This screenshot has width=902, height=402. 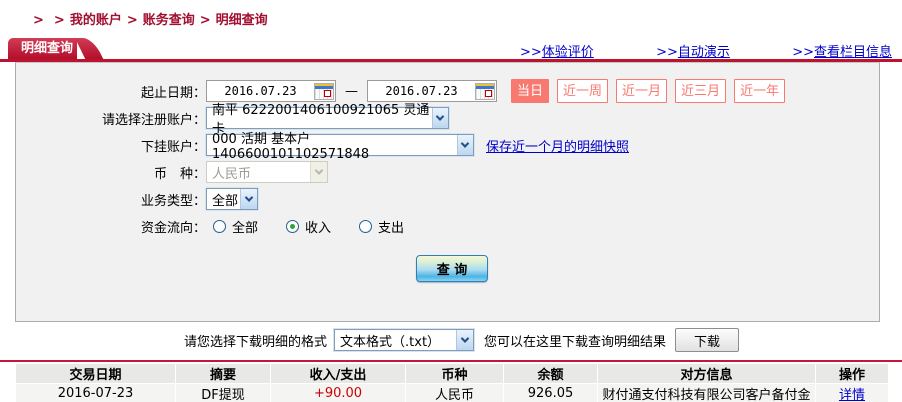 I want to click on radio-income-label: 收入, so click(x=318, y=228).